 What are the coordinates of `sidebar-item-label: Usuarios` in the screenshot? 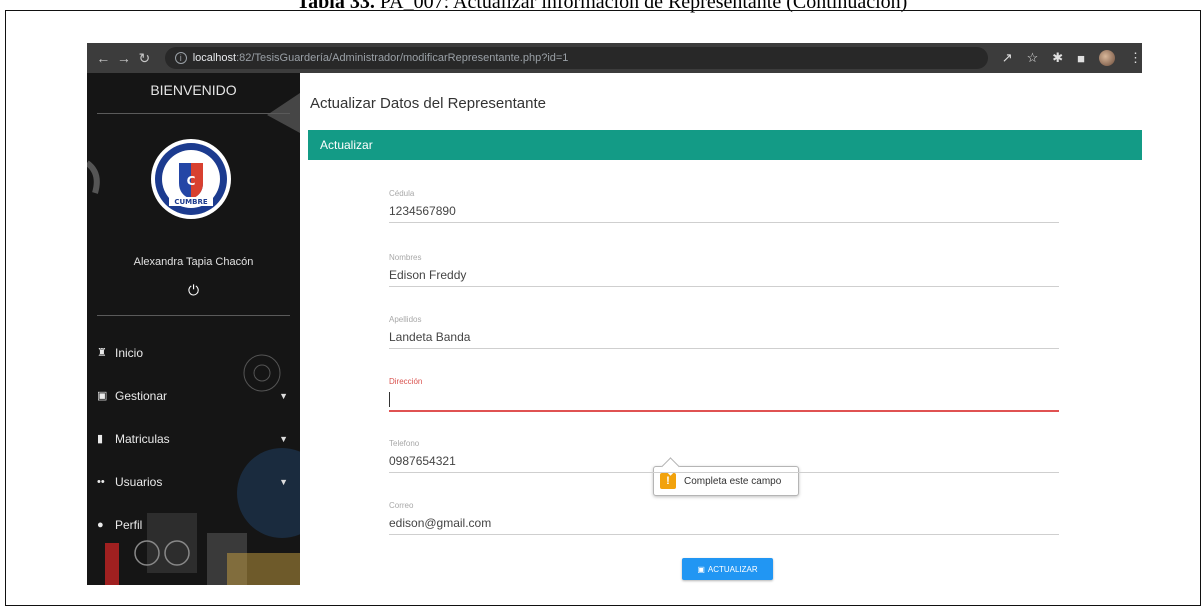 It's located at (139, 481).